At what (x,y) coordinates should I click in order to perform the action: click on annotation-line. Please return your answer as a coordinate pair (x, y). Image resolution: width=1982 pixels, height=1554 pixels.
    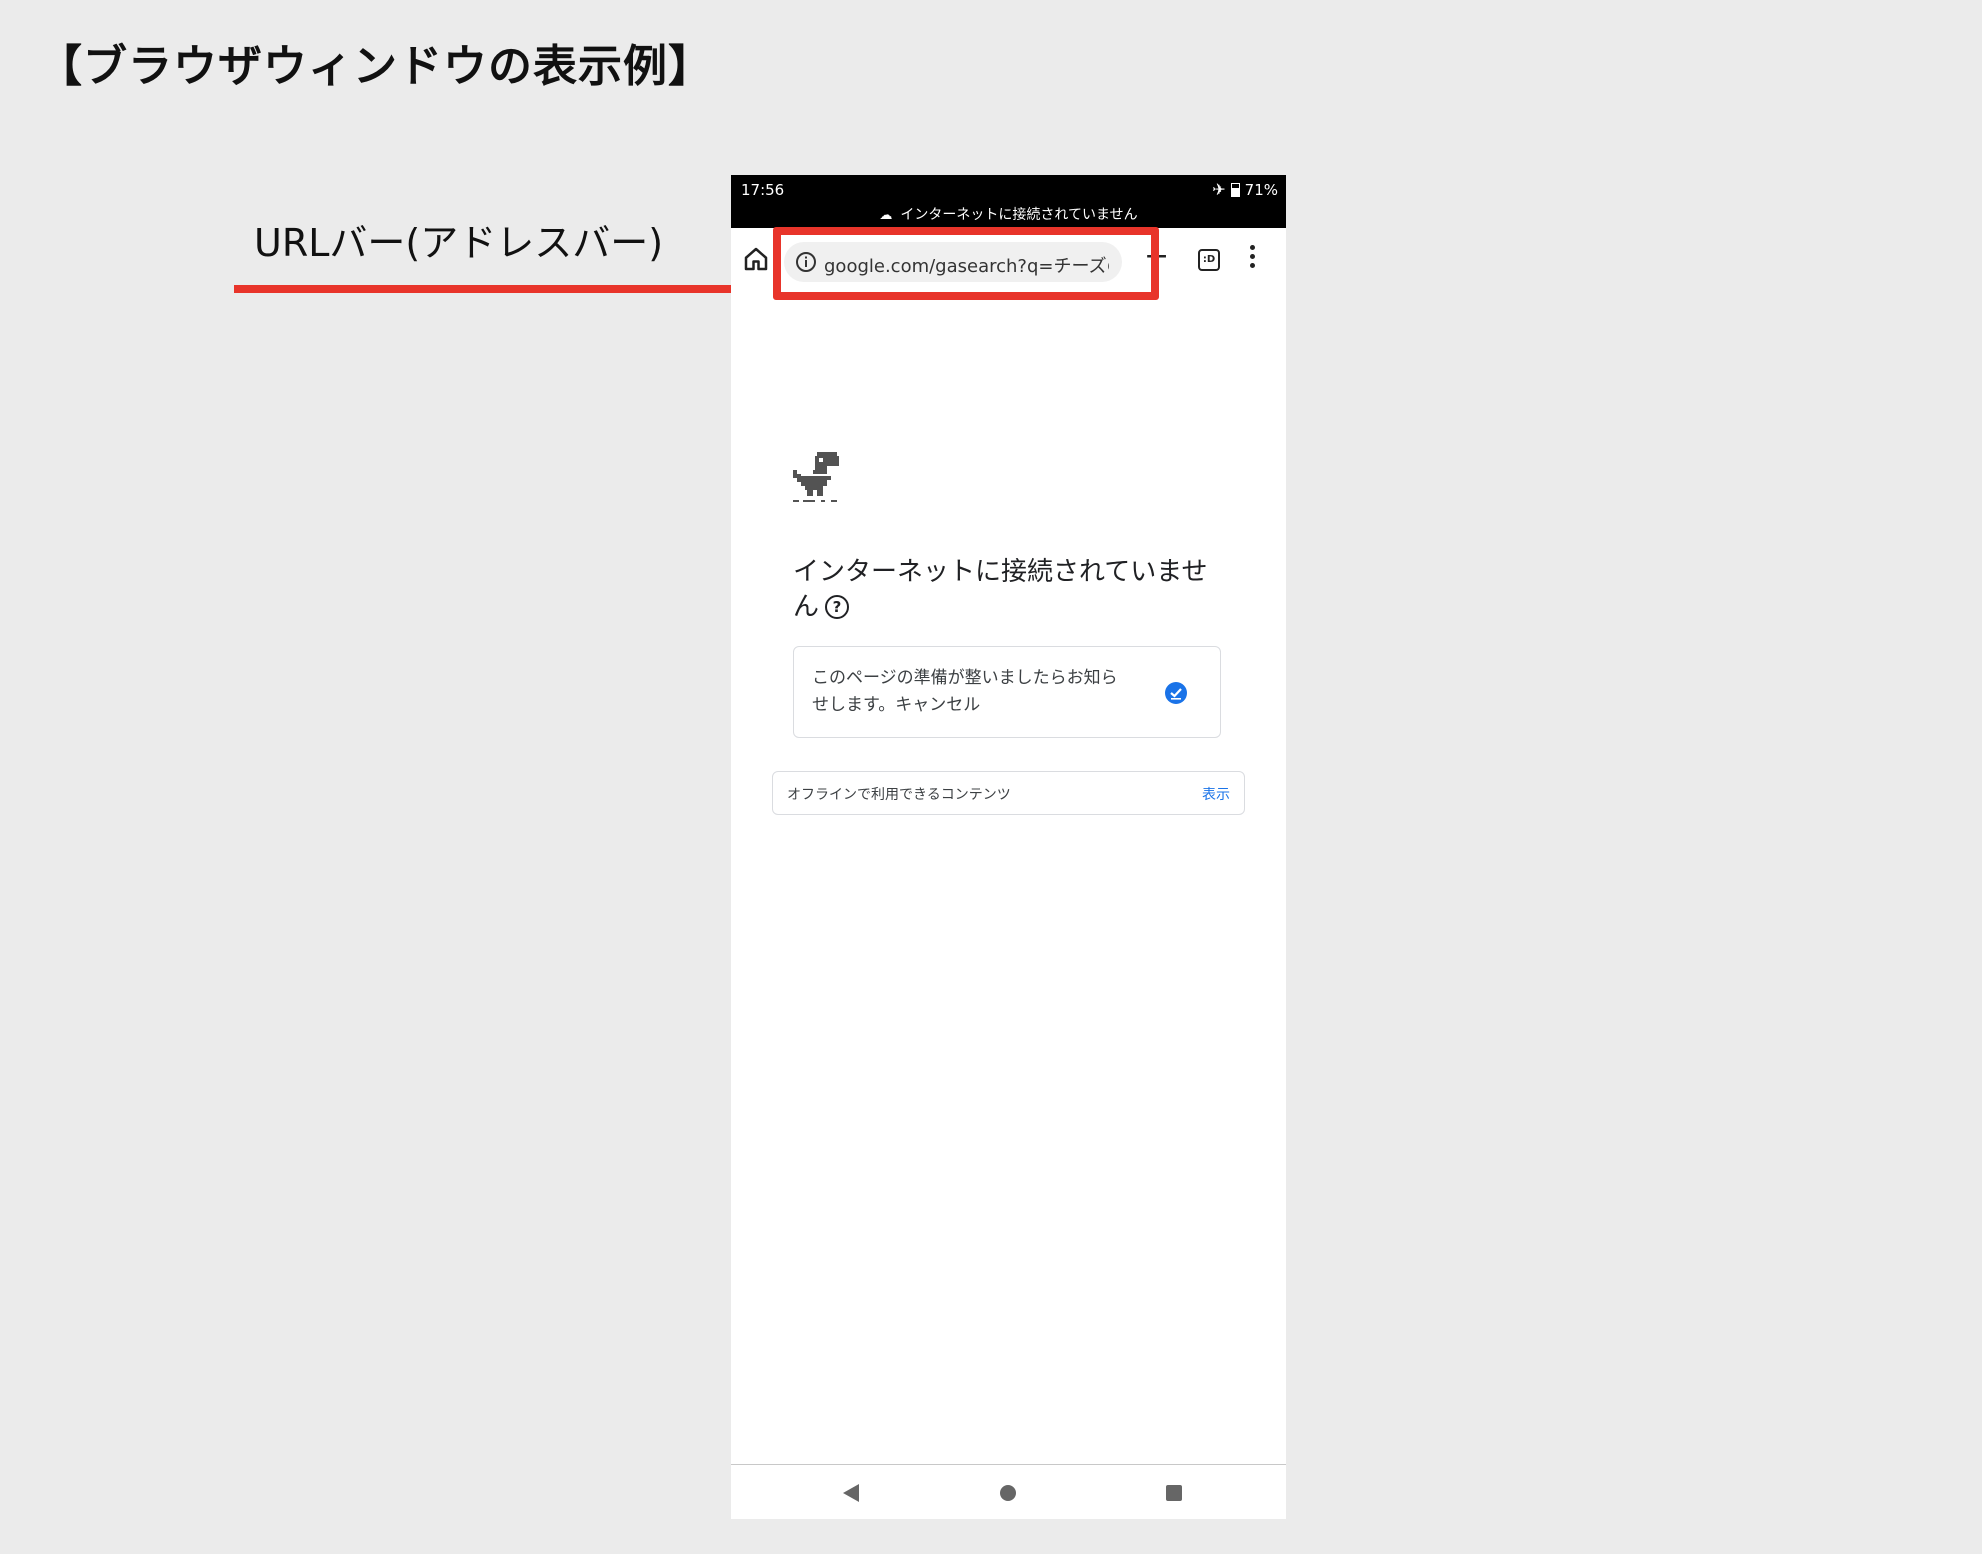
    Looking at the image, I should click on (505, 289).